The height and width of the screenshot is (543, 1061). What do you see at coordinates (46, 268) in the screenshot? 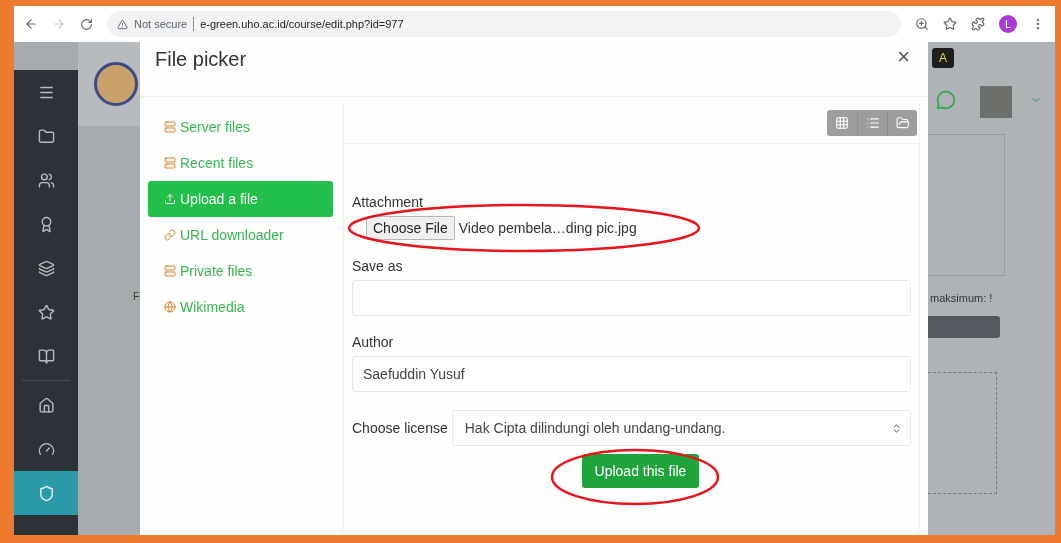
I see `layers-icon` at bounding box center [46, 268].